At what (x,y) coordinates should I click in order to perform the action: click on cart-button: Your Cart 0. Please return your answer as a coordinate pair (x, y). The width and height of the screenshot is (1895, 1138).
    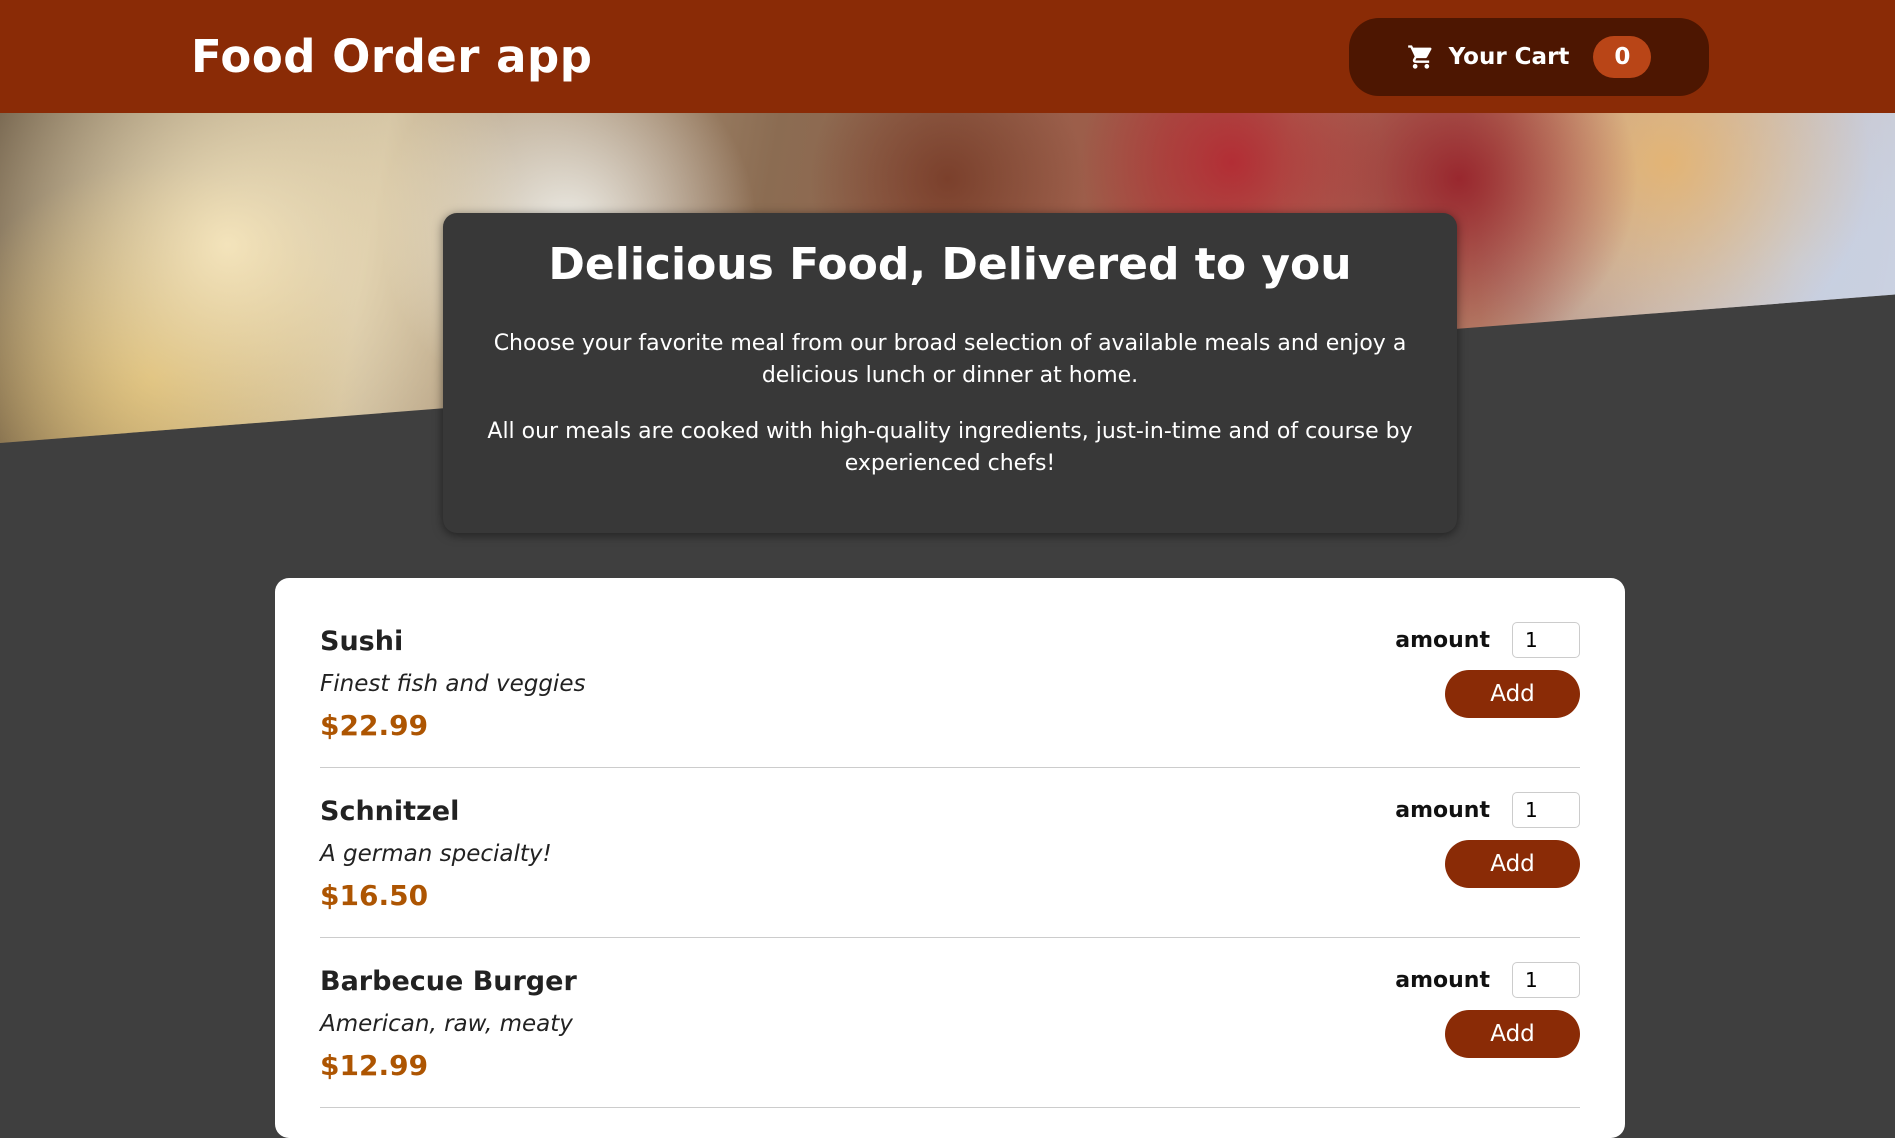
    Looking at the image, I should click on (1529, 56).